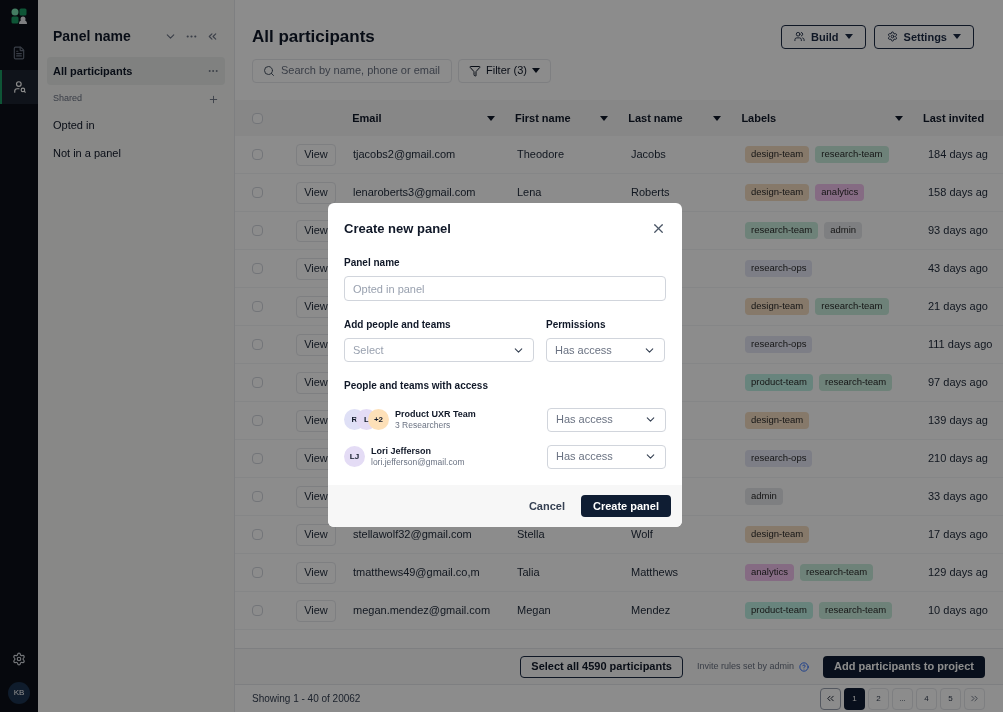 This screenshot has width=1003, height=712. I want to click on create-panel-button: Create panel, so click(625, 506).